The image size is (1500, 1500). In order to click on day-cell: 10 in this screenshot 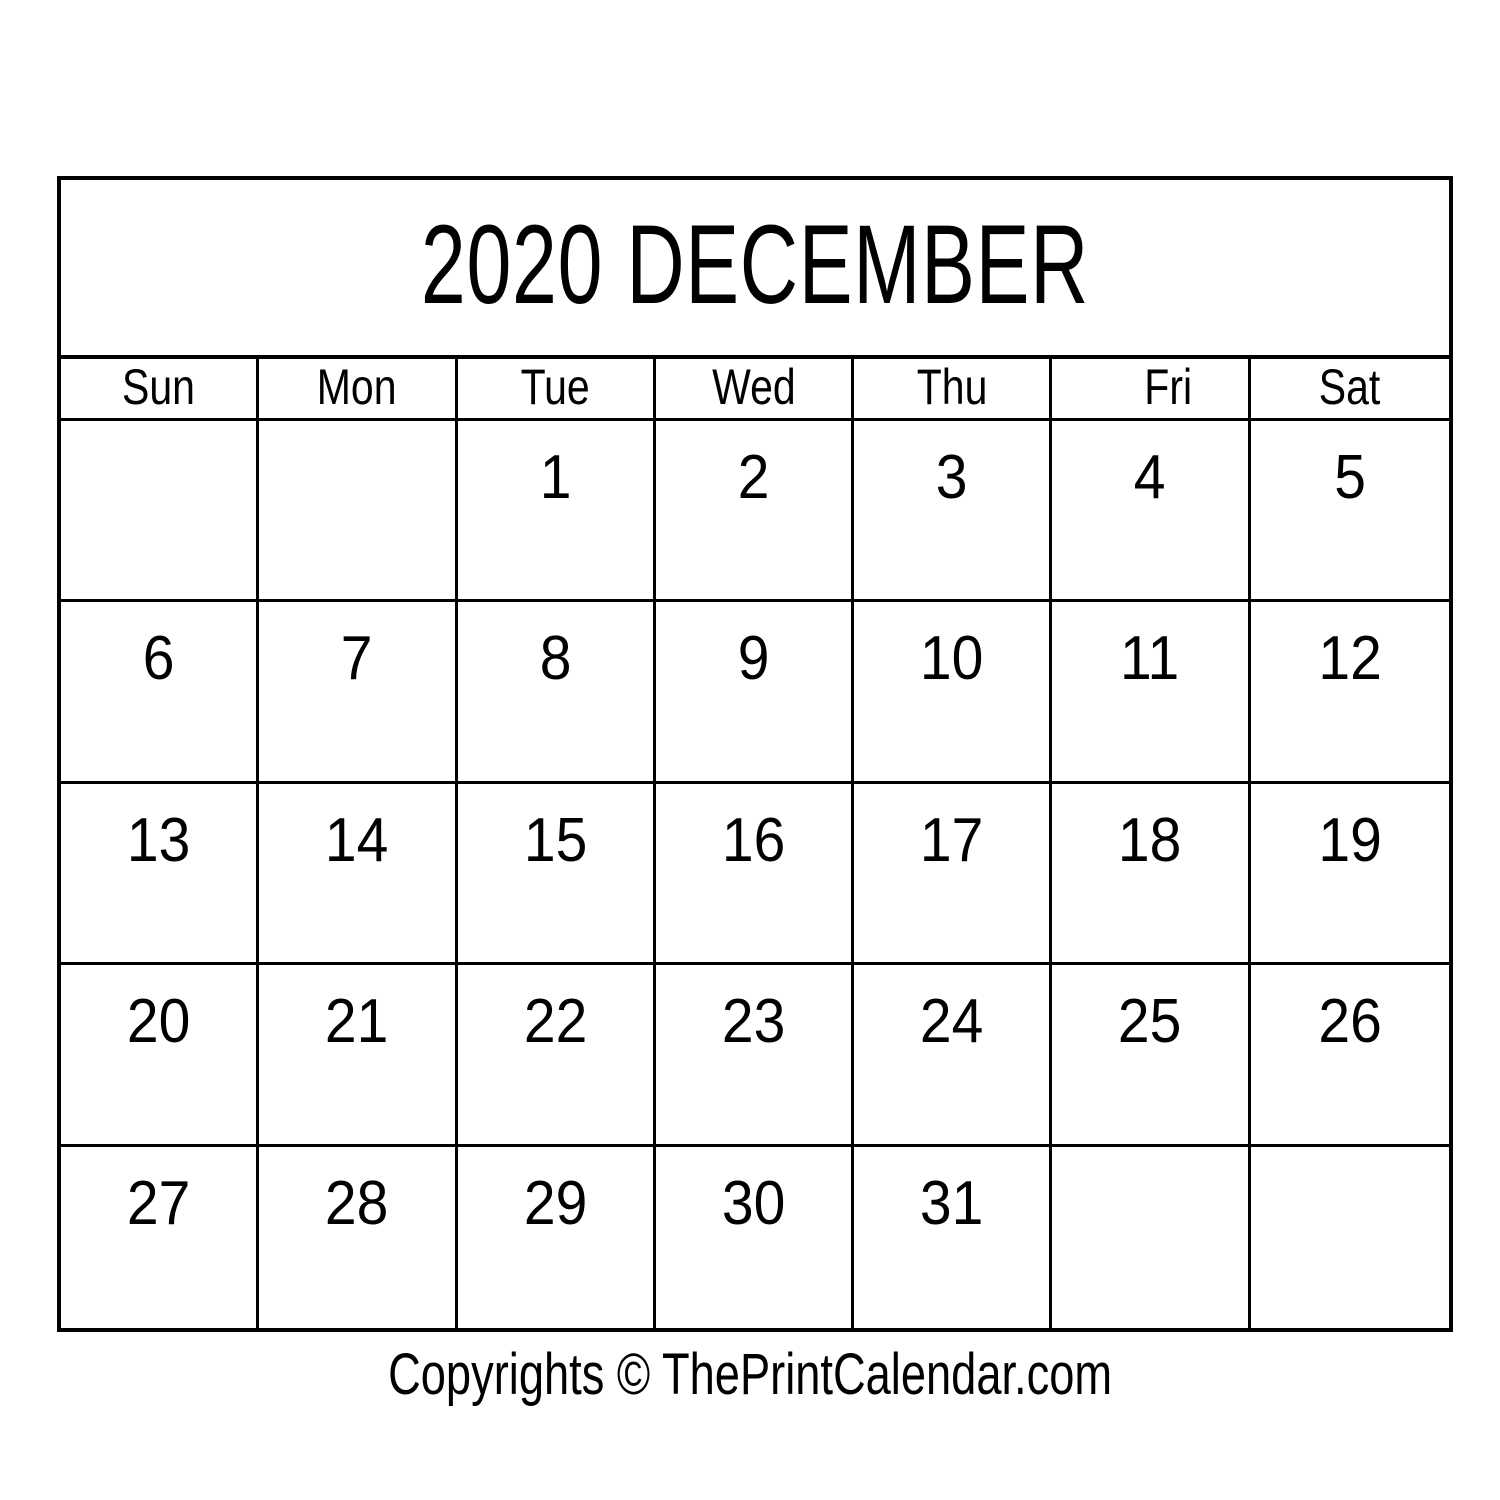, I will do `click(953, 691)`.